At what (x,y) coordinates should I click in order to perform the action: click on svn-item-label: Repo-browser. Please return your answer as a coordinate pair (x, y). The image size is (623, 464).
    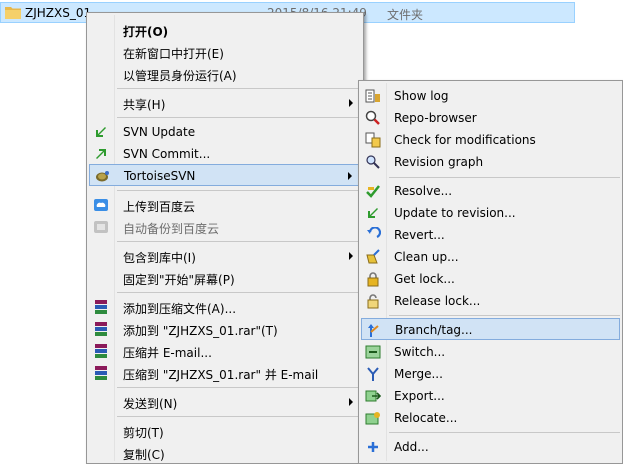
    Looking at the image, I should click on (435, 118).